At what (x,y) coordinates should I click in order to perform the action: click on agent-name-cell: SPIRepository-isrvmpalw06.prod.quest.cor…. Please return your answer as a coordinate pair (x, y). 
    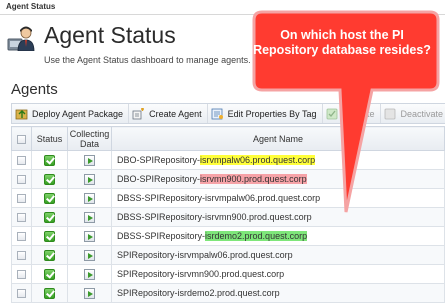
    Looking at the image, I should click on (278, 255).